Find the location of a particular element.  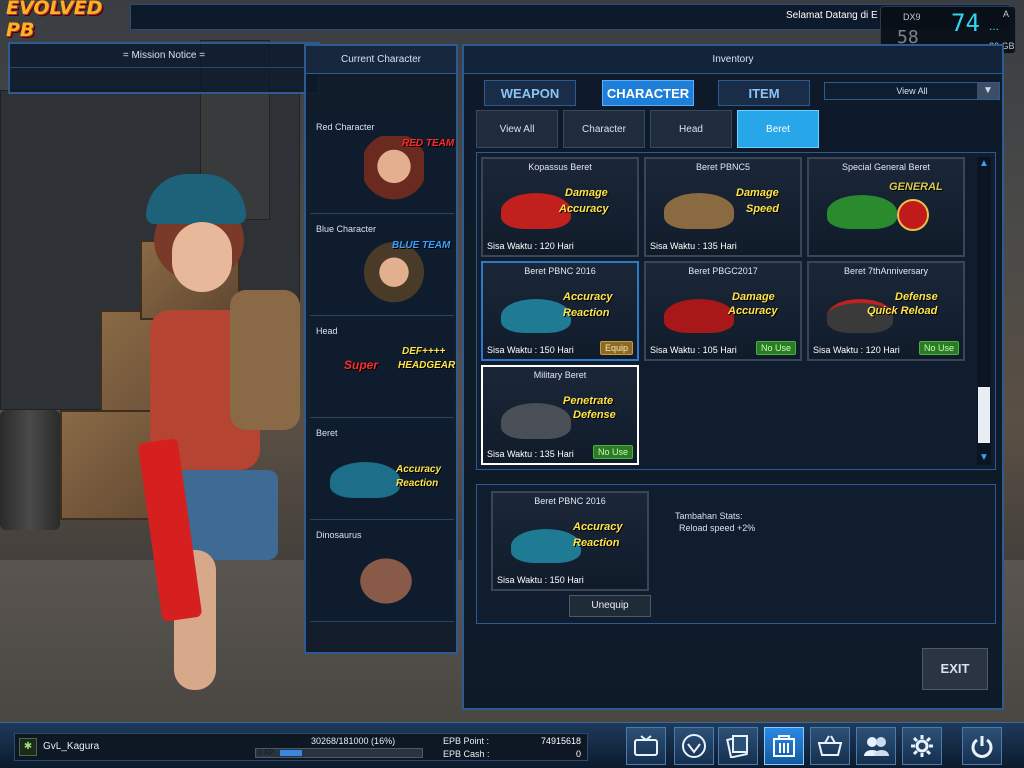

super-tag: Super is located at coordinates (361, 365).